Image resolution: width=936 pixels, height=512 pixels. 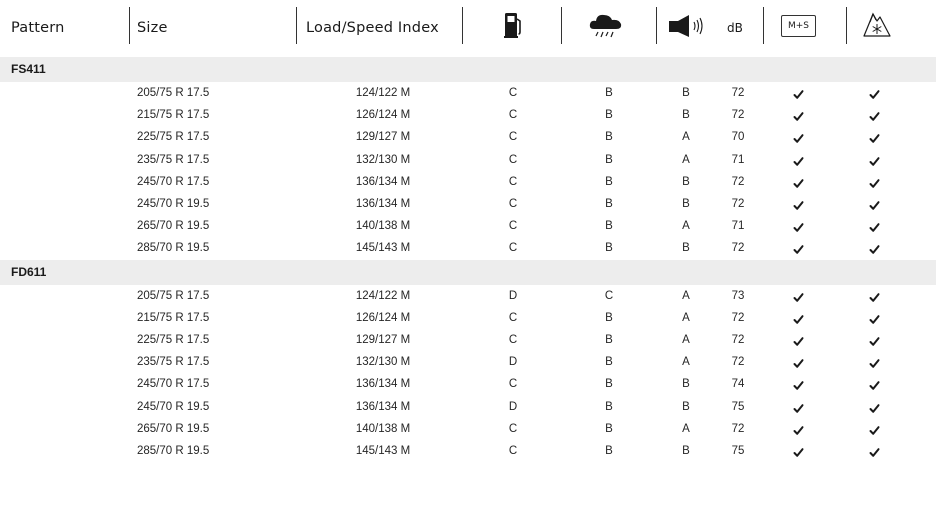 What do you see at coordinates (609, 295) in the screenshot?
I see `wet-grip-cell: C` at bounding box center [609, 295].